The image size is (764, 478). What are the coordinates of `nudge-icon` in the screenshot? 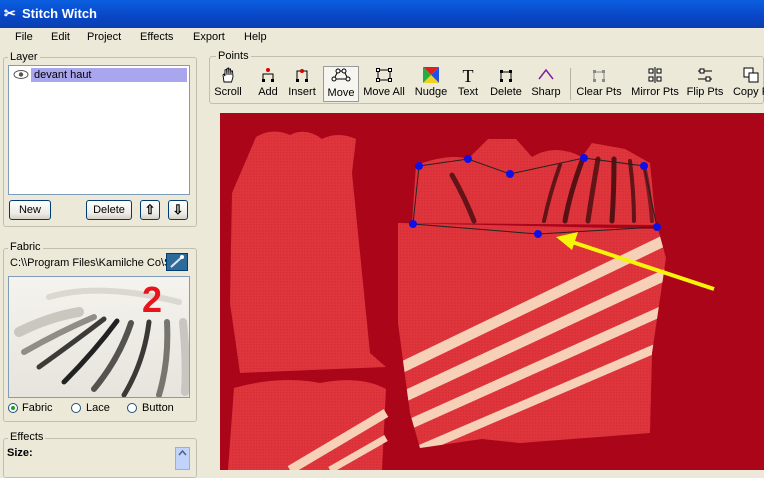 It's located at (431, 76).